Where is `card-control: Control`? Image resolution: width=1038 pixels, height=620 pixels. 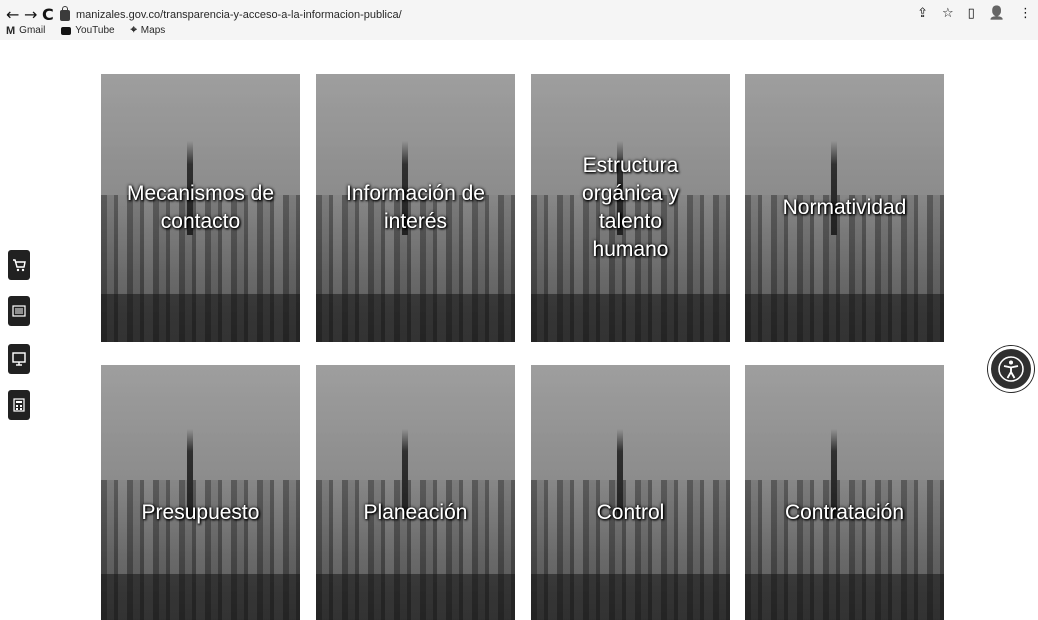
card-control: Control is located at coordinates (630, 492).